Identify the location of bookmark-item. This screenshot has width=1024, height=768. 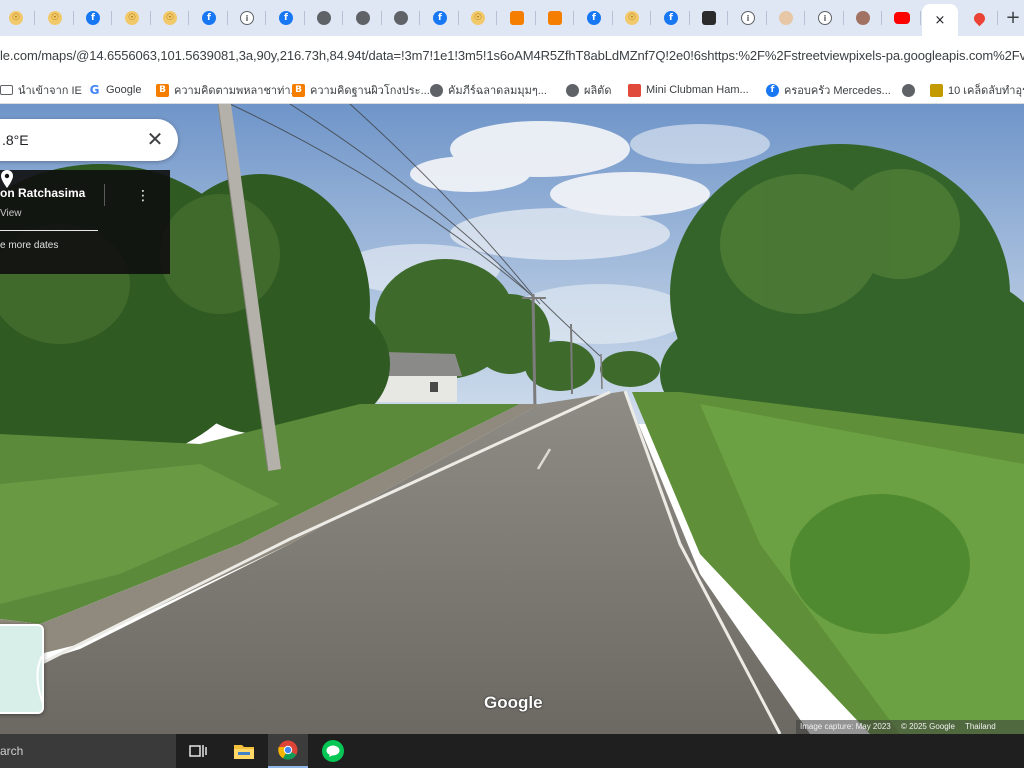
(908, 90).